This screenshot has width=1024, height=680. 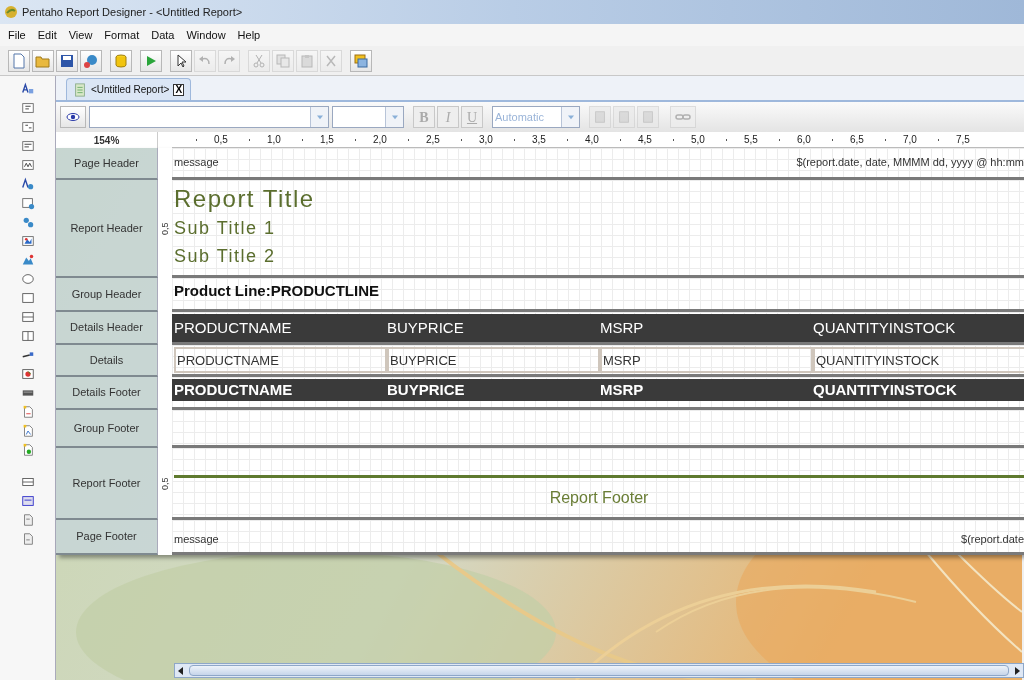 I want to click on band-label: Group Footer, so click(x=107, y=429).